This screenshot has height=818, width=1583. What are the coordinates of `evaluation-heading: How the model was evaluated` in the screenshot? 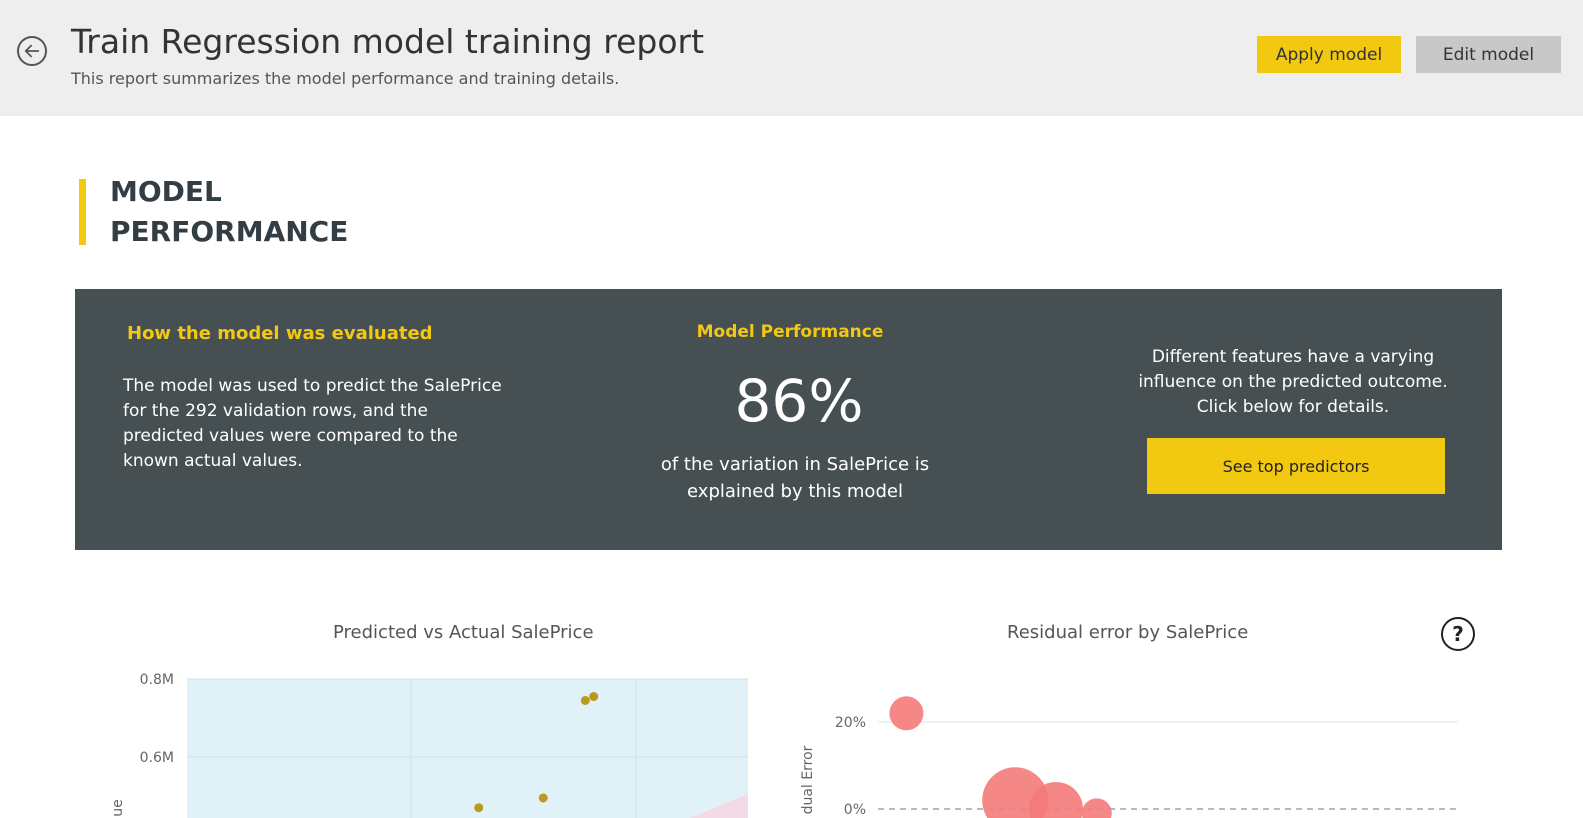 It's located at (280, 333).